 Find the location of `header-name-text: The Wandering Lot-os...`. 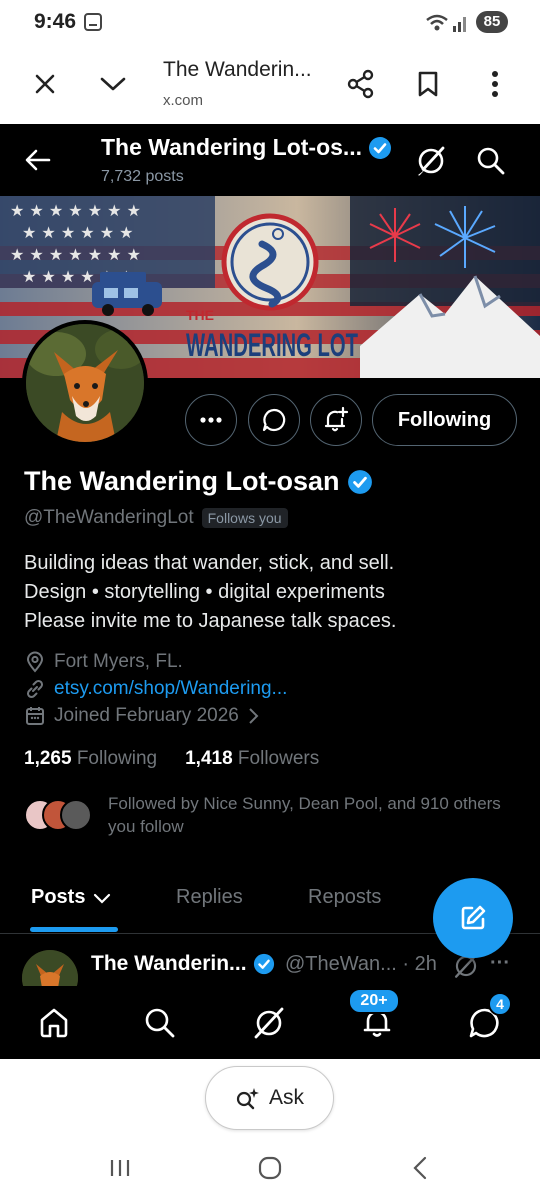

header-name-text: The Wandering Lot-os... is located at coordinates (232, 147).